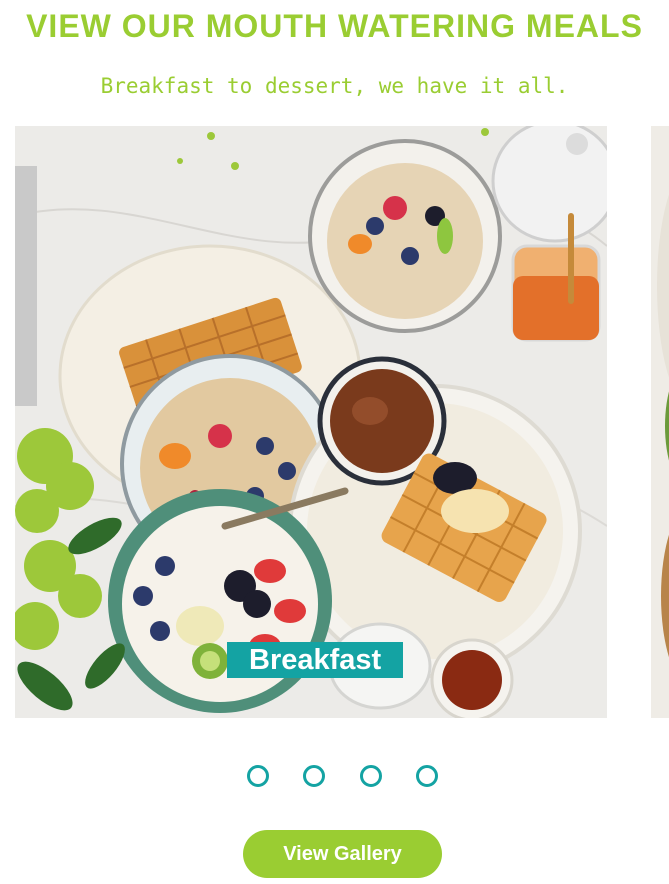 Image resolution: width=669 pixels, height=884 pixels. What do you see at coordinates (342, 854) in the screenshot?
I see `view-gallery-button: View Gallery` at bounding box center [342, 854].